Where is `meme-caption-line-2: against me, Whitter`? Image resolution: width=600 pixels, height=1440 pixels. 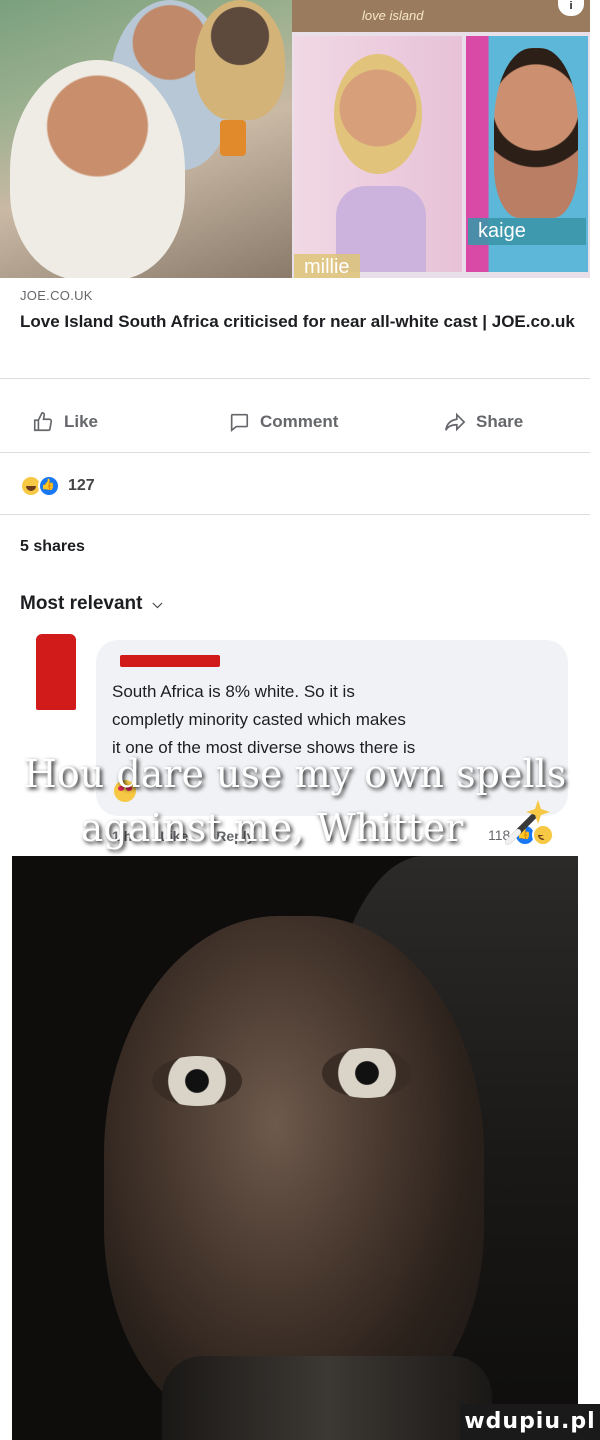 meme-caption-line-2: against me, Whitter is located at coordinates (272, 828).